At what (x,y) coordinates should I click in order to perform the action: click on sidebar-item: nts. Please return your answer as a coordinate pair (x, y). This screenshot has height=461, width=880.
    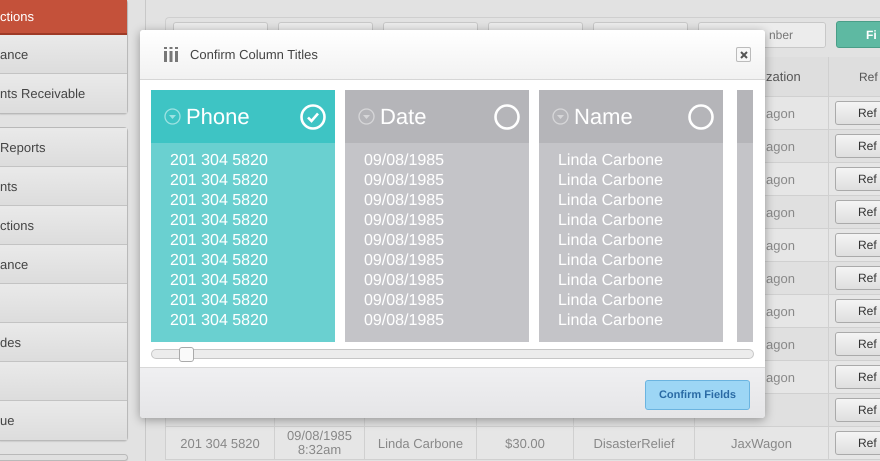
    Looking at the image, I should click on (63, 186).